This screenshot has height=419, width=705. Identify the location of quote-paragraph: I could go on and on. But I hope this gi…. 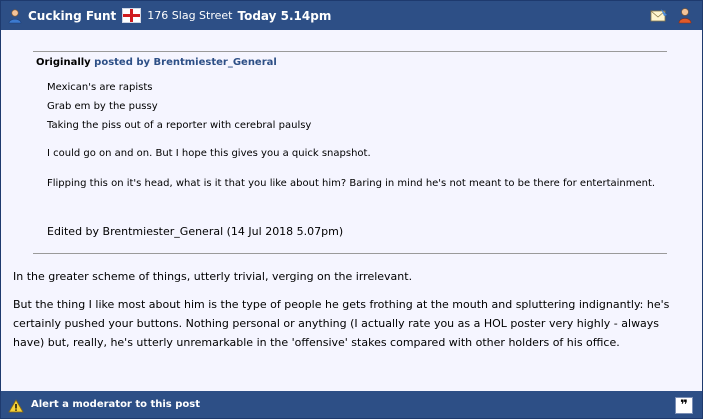
(209, 153).